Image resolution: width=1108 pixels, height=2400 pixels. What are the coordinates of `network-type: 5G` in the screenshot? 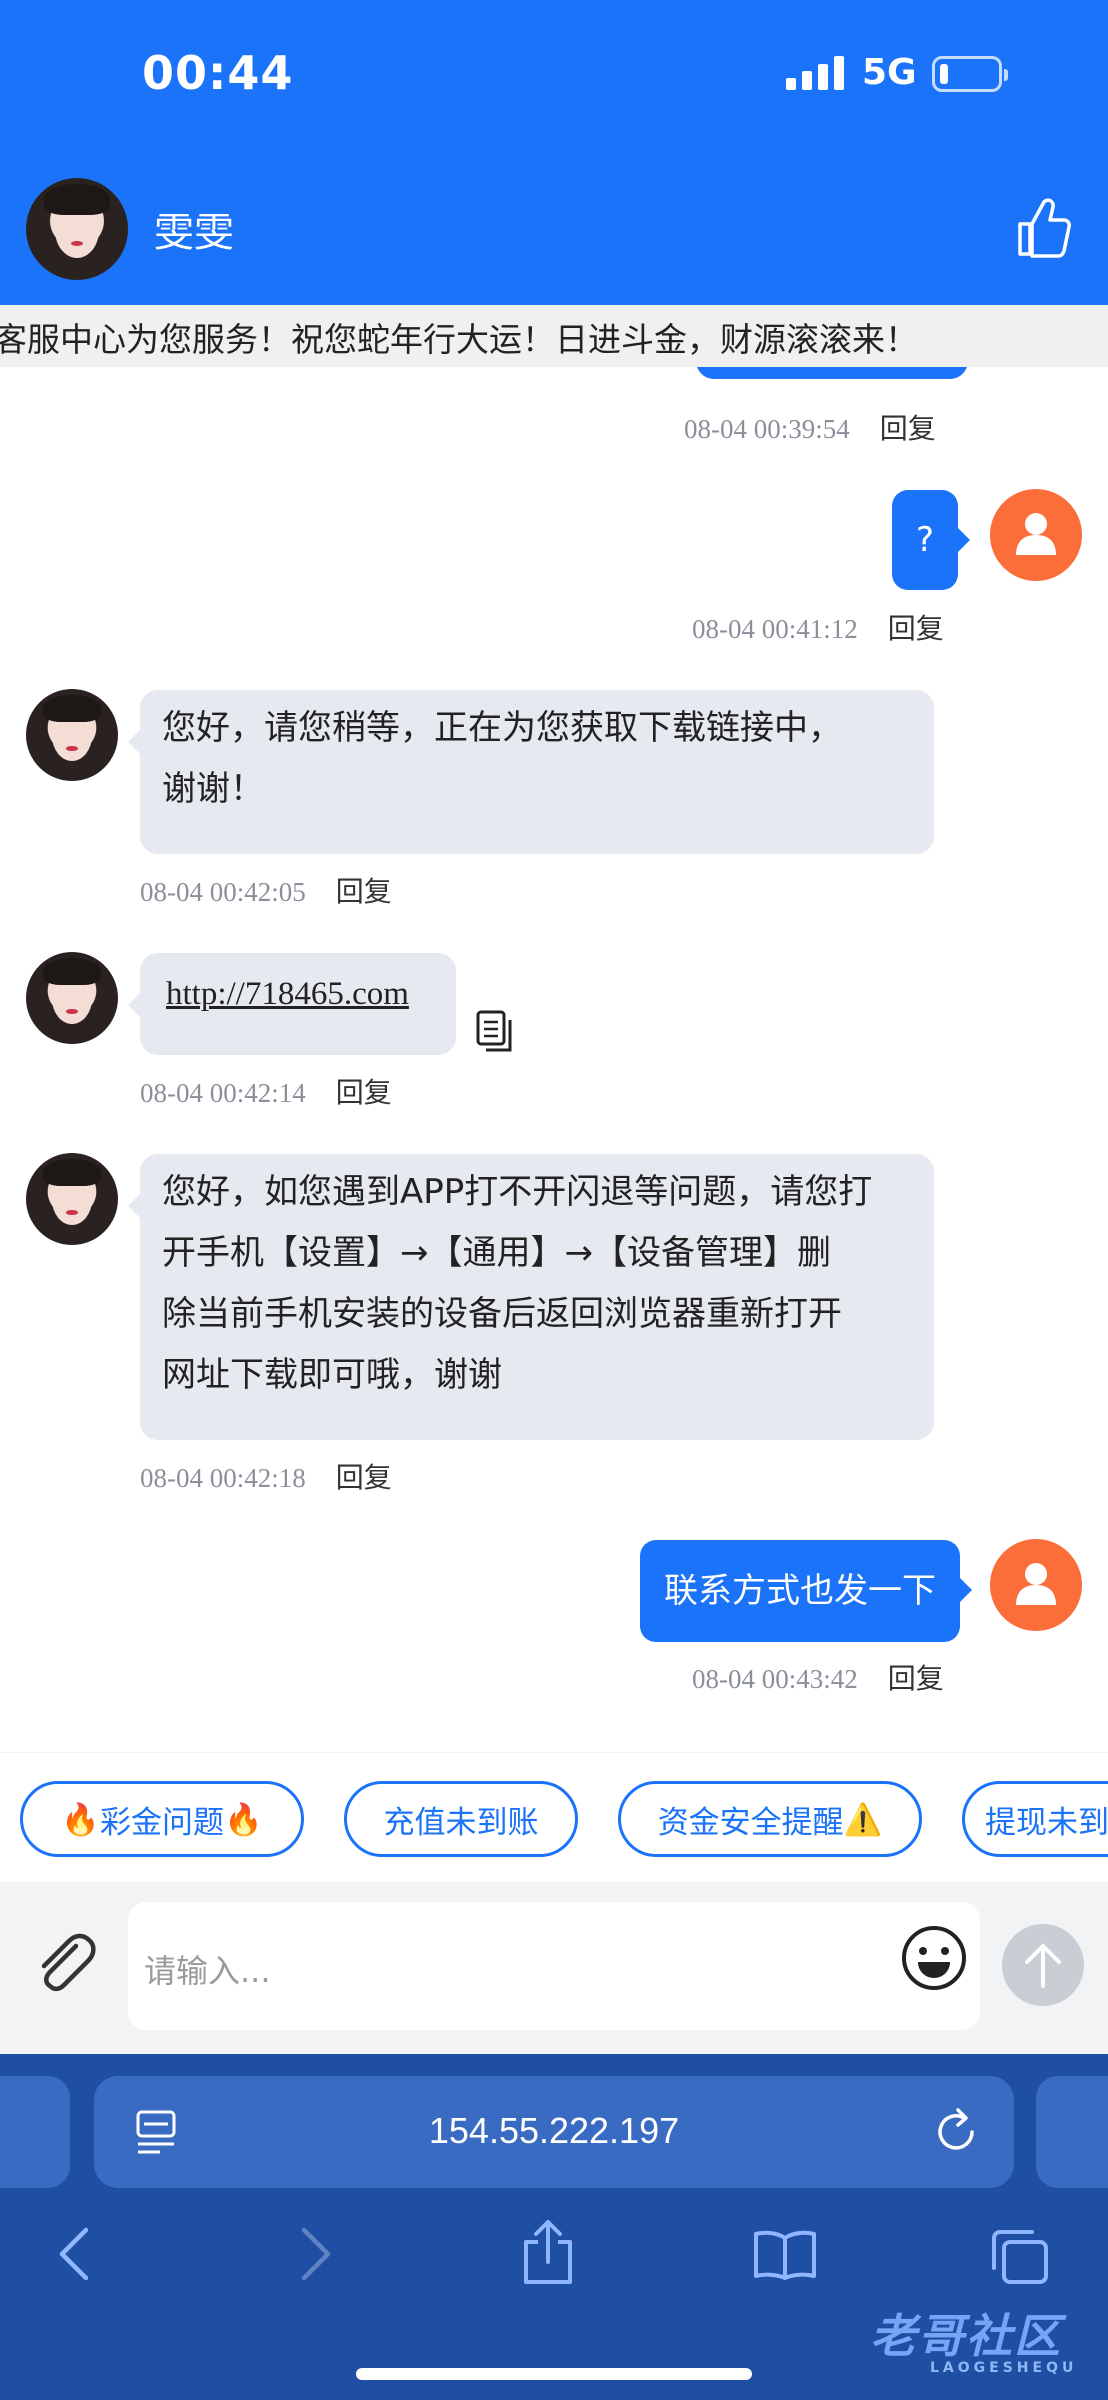 It's located at (889, 72).